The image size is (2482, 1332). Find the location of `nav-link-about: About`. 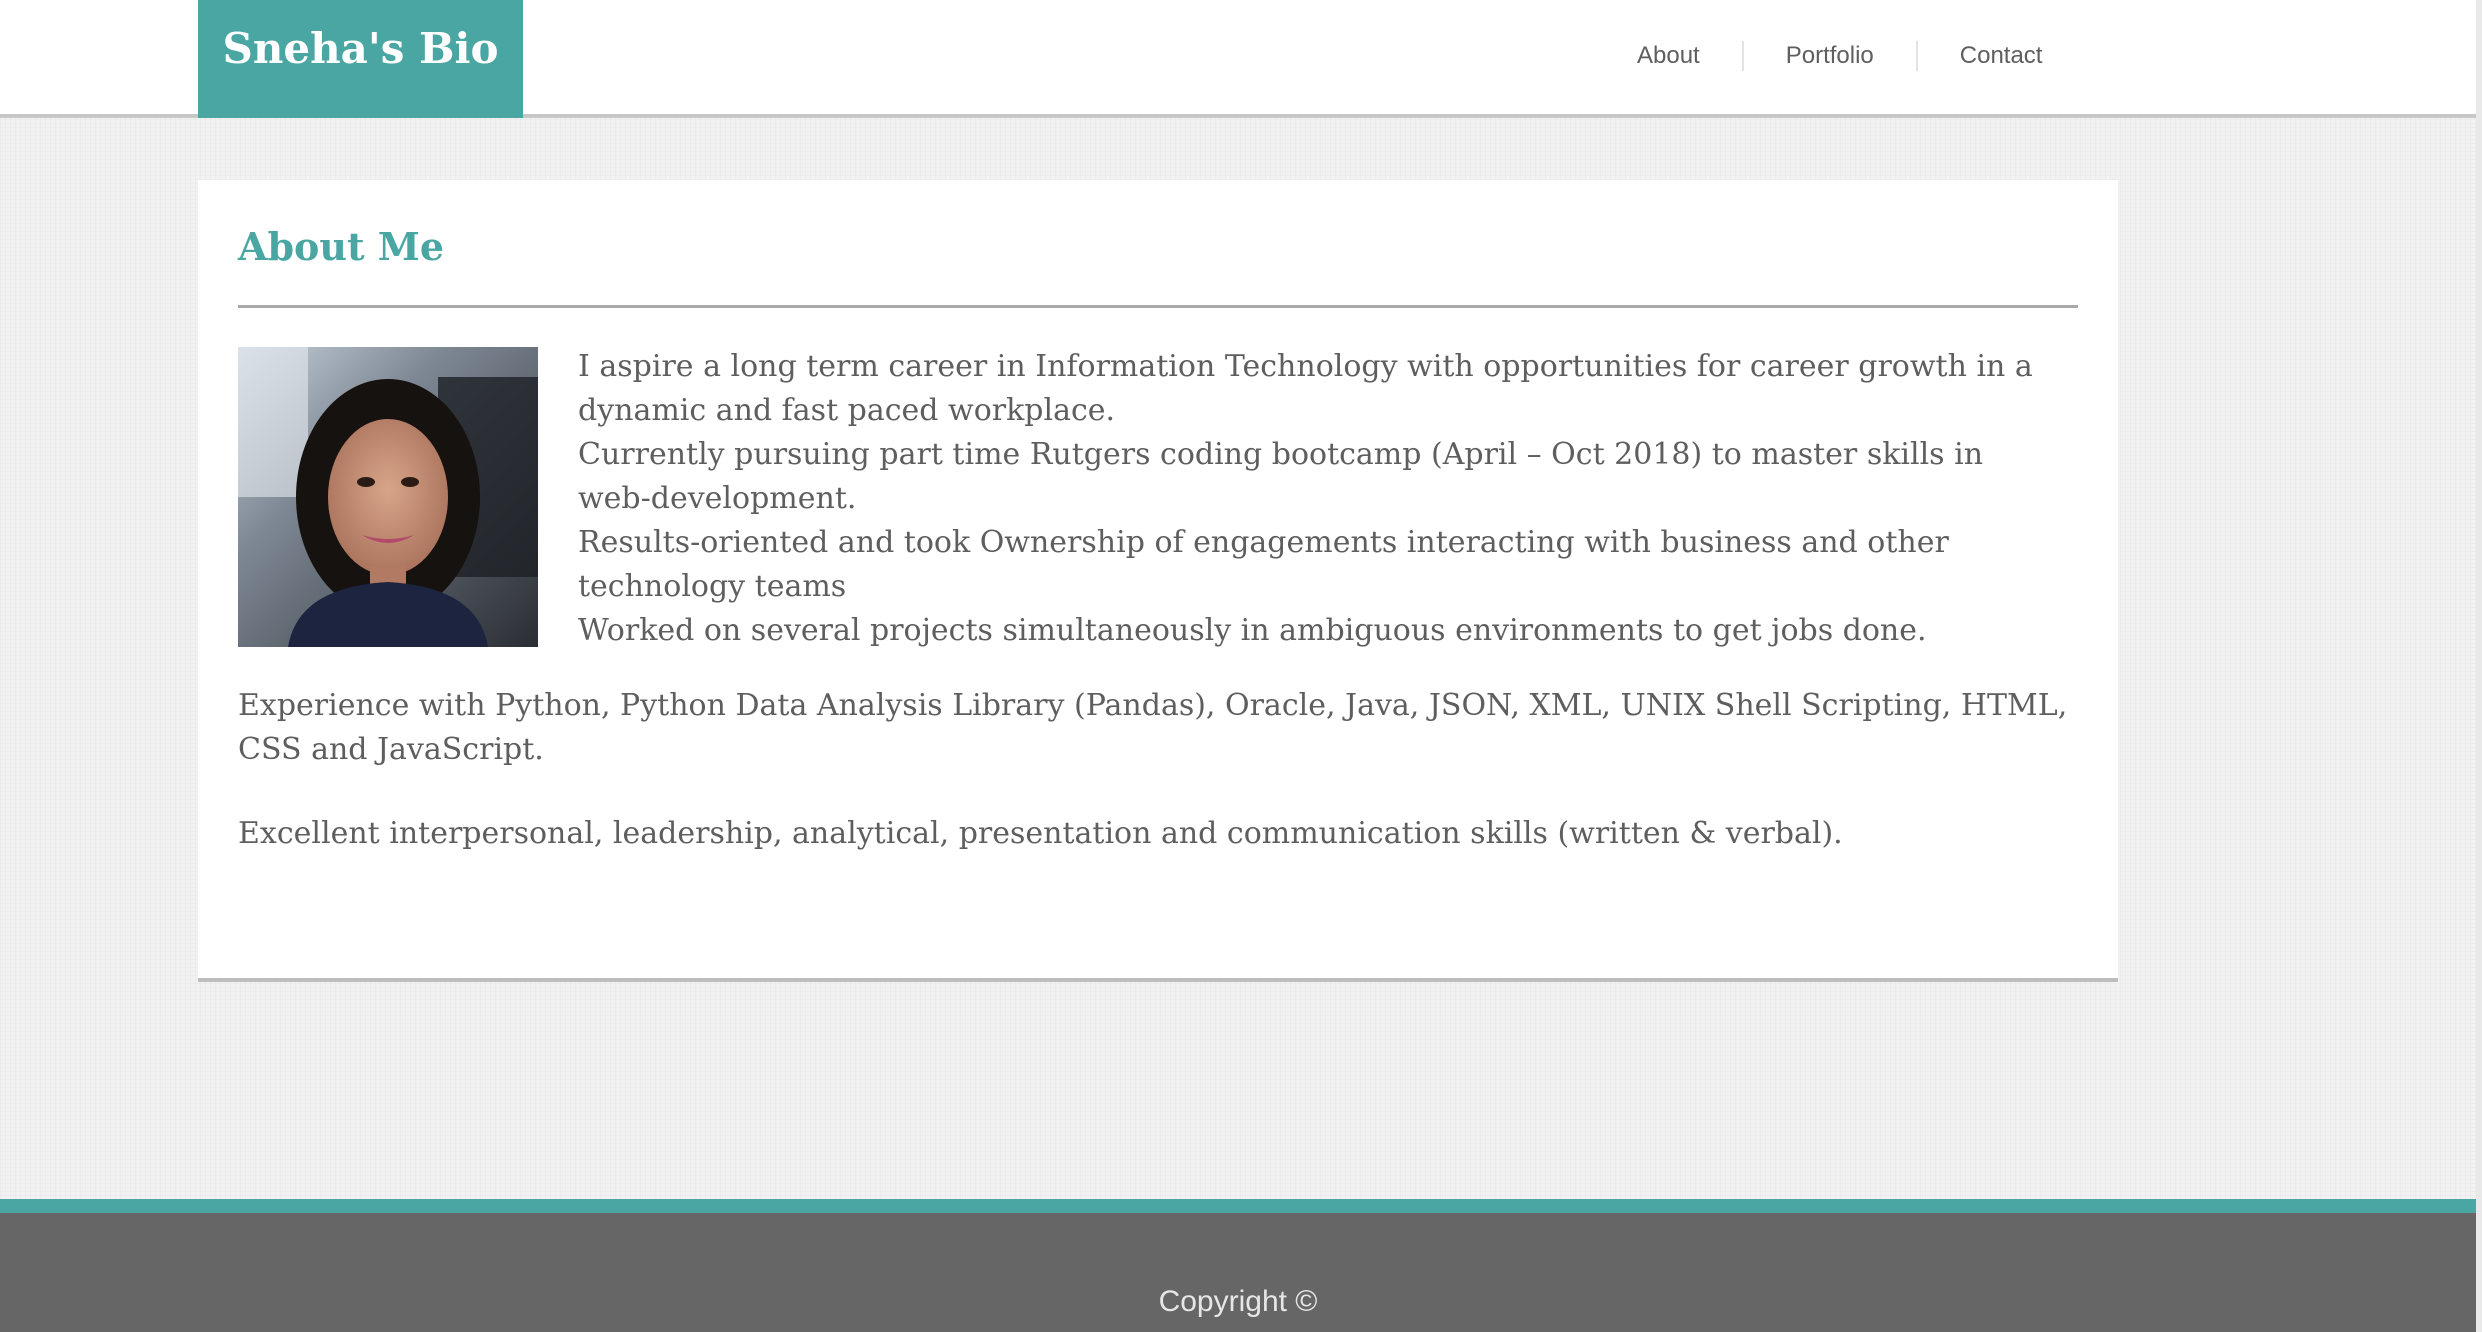

nav-link-about: About is located at coordinates (1668, 56).